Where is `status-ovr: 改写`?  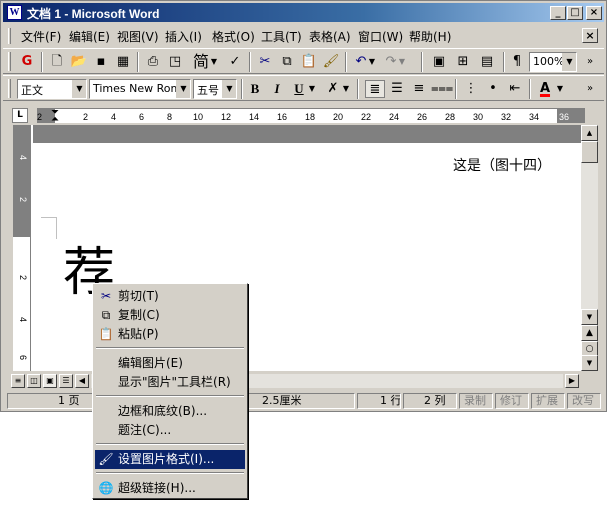 status-ovr: 改写 is located at coordinates (584, 401).